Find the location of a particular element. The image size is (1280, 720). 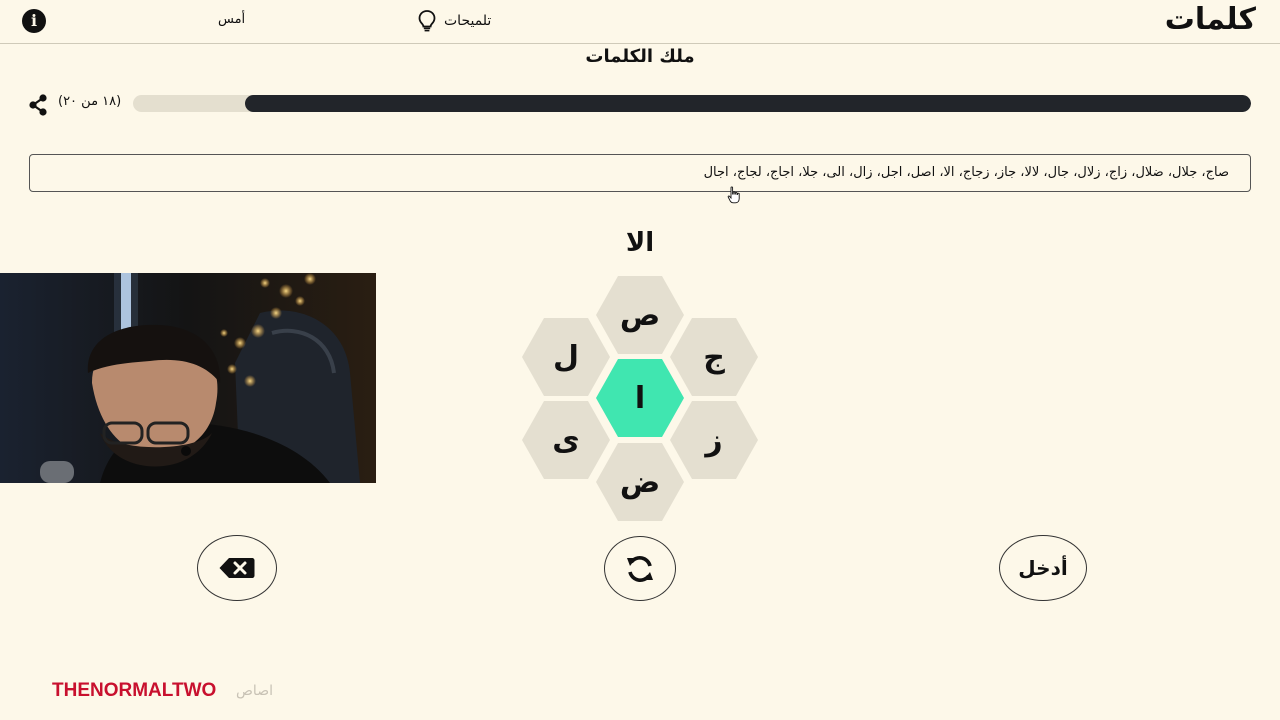

top-bar: كلمات تلميحات أمس i is located at coordinates (640, 22).